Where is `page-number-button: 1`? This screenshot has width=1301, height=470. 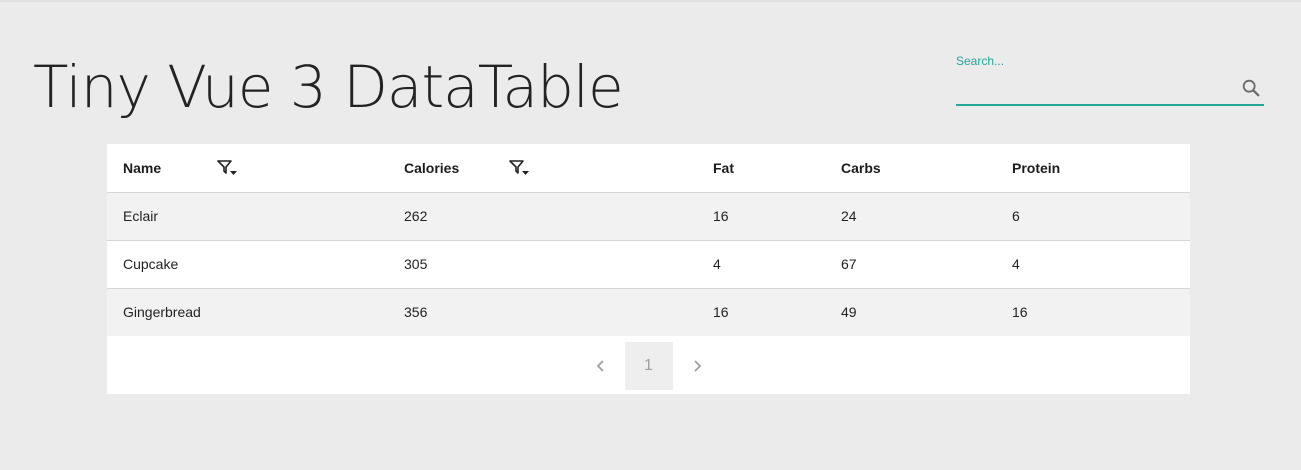 page-number-button: 1 is located at coordinates (648, 366).